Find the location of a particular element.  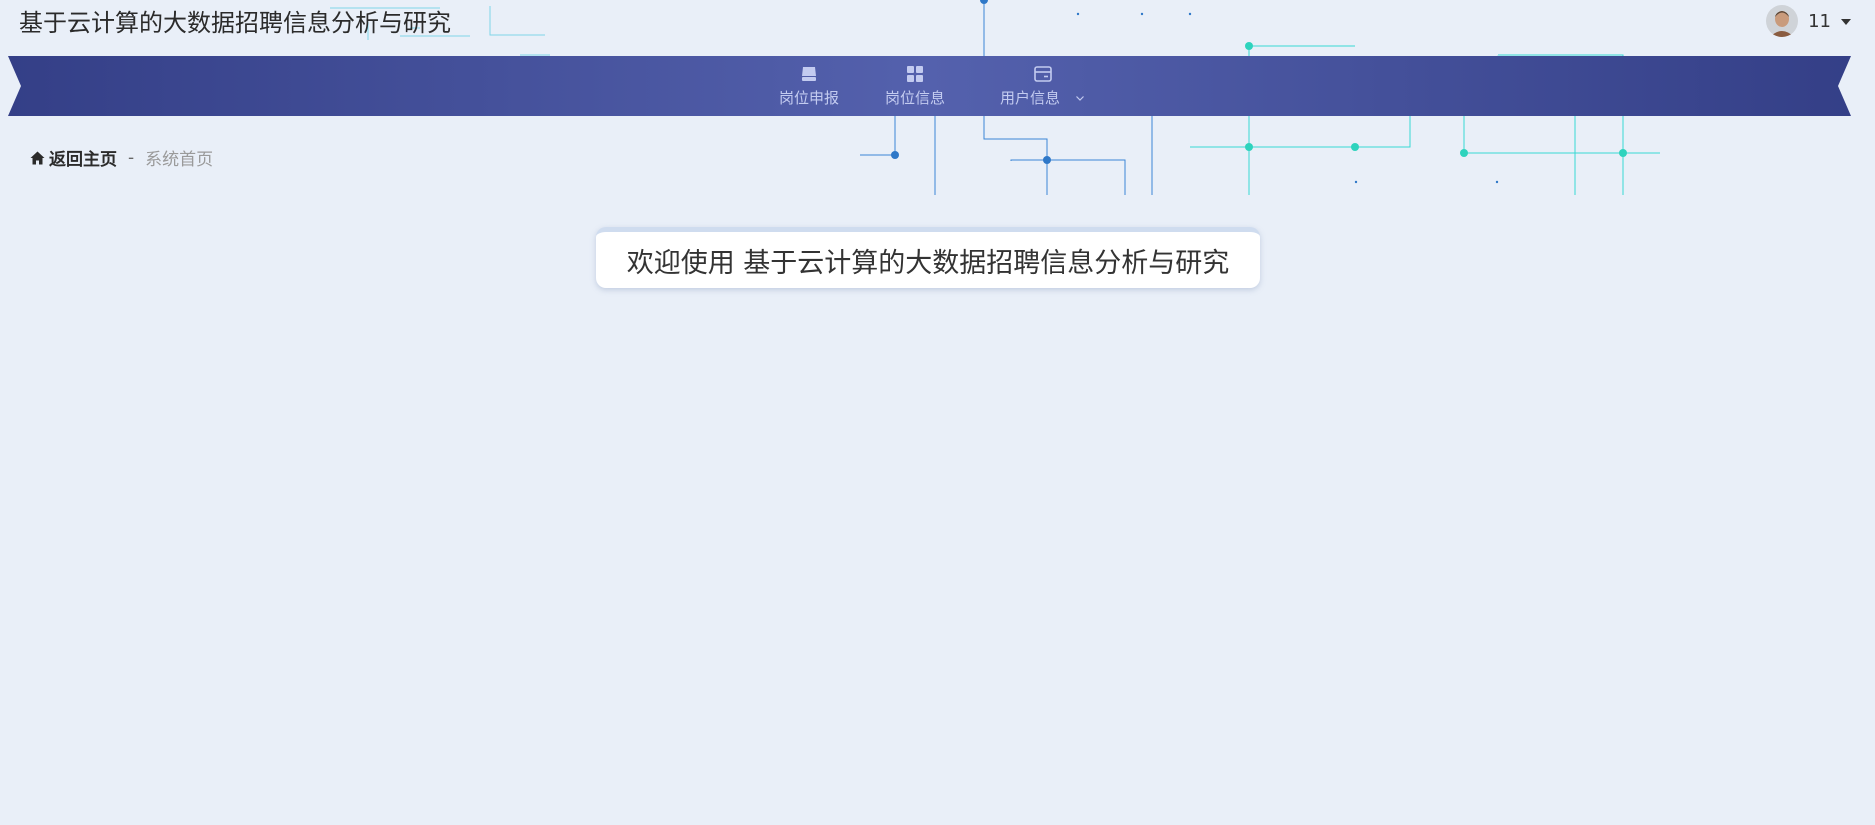

archive-box-icon is located at coordinates (809, 74).